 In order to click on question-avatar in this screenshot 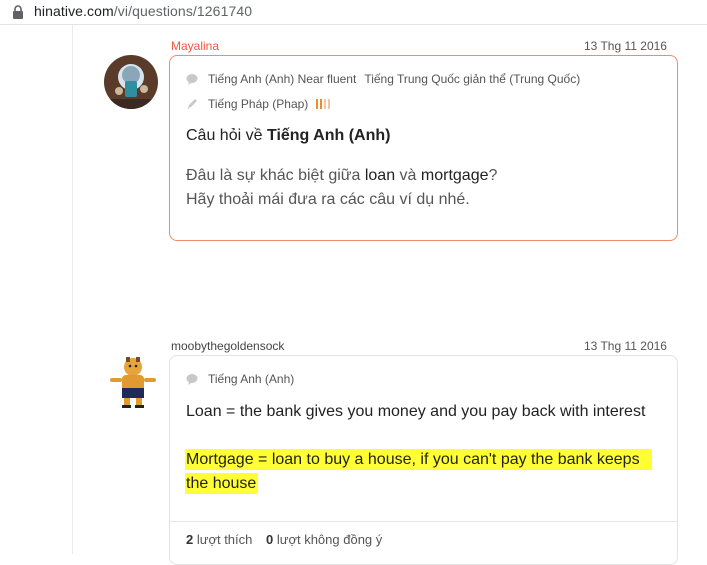, I will do `click(131, 82)`.